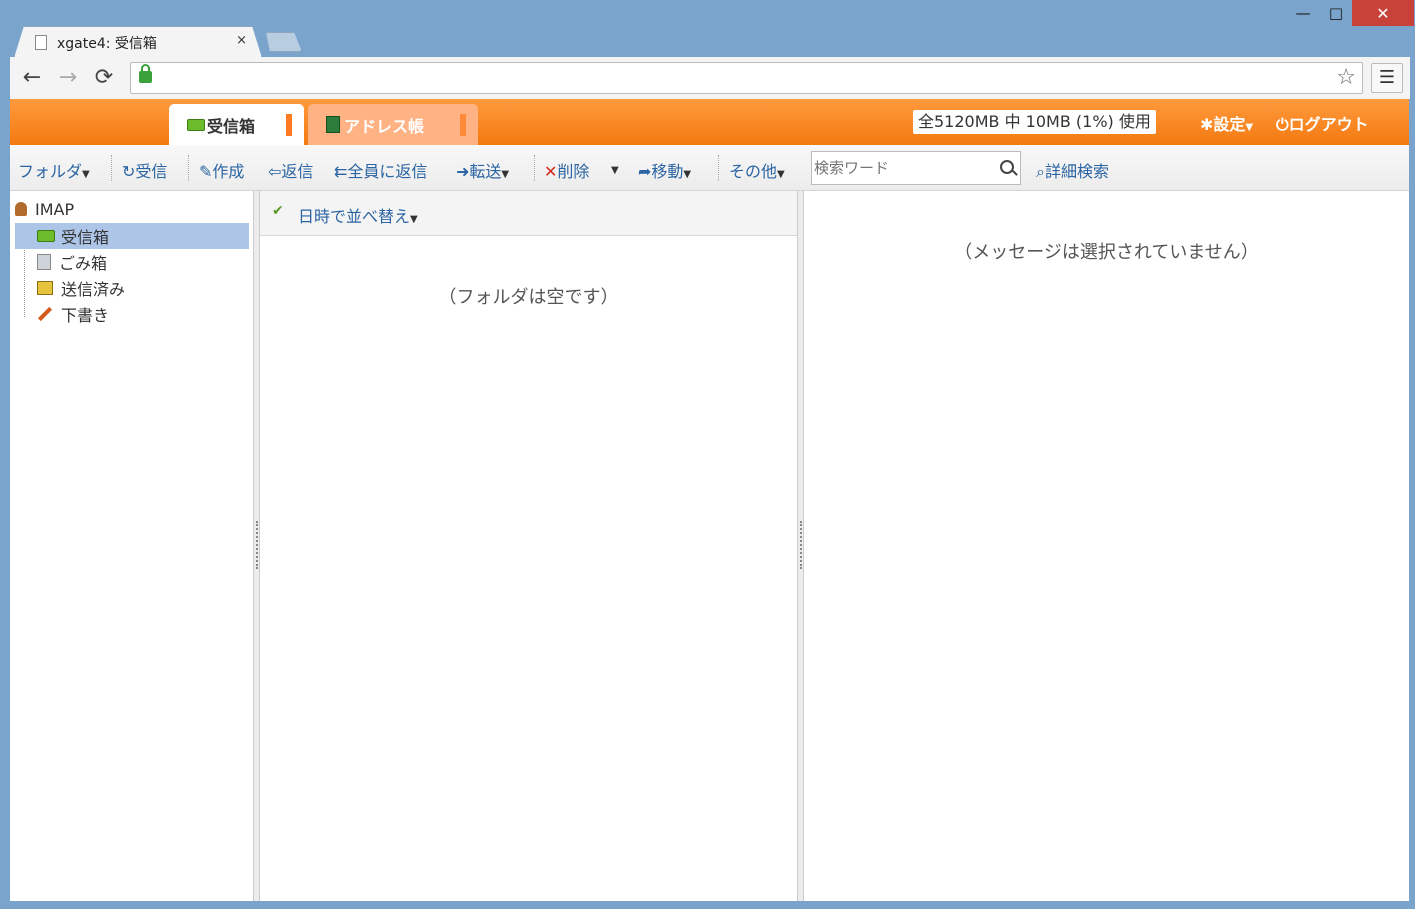 The width and height of the screenshot is (1415, 909). I want to click on move-icon: ➦, so click(645, 171).